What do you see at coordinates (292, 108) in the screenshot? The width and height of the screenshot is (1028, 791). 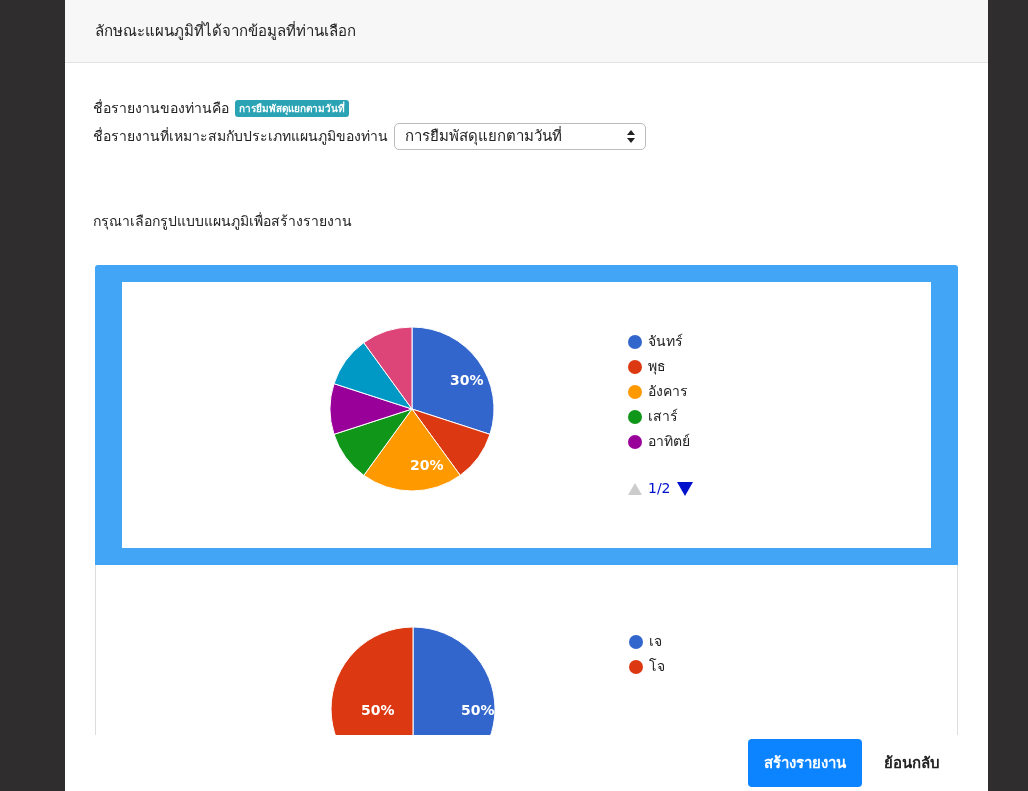 I see `report-name-tag: การยืมพัสดุแยกตามวันที่` at bounding box center [292, 108].